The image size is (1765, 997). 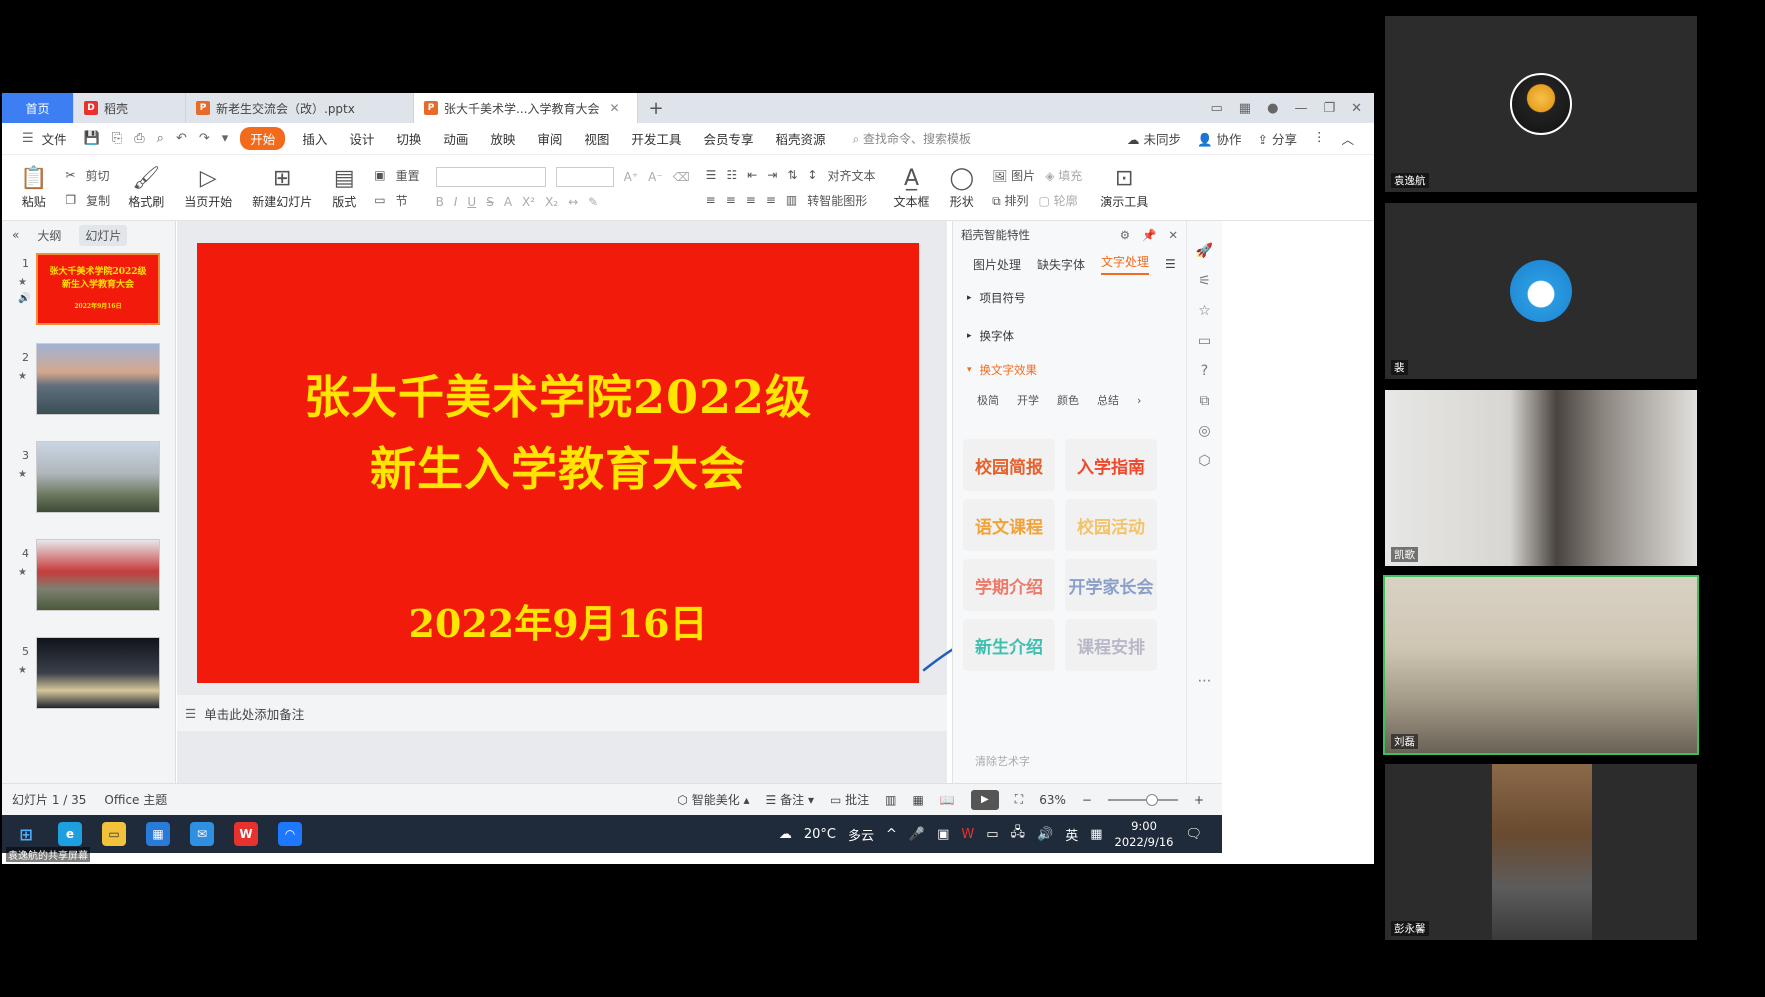 What do you see at coordinates (1069, 370) in the screenshot?
I see `item-text-effects: ▾ 换文字效果` at bounding box center [1069, 370].